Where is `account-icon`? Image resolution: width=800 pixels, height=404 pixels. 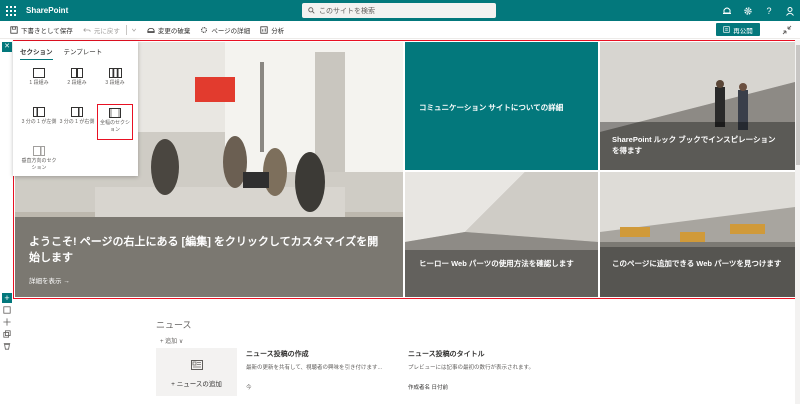
account-icon is located at coordinates (790, 11).